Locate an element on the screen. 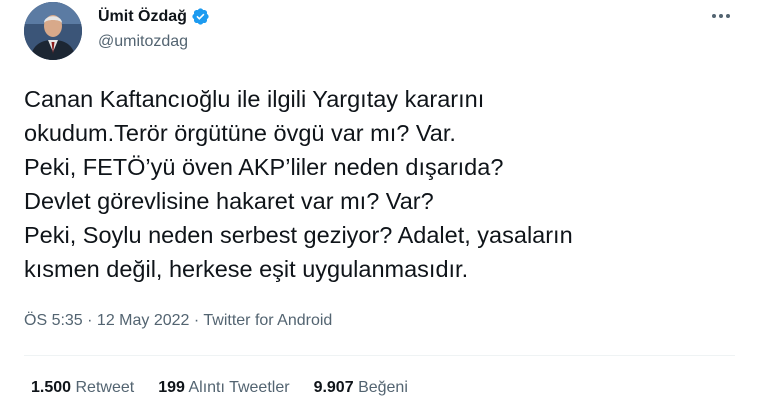 The width and height of the screenshot is (758, 418). avatar-image is located at coordinates (53, 31).